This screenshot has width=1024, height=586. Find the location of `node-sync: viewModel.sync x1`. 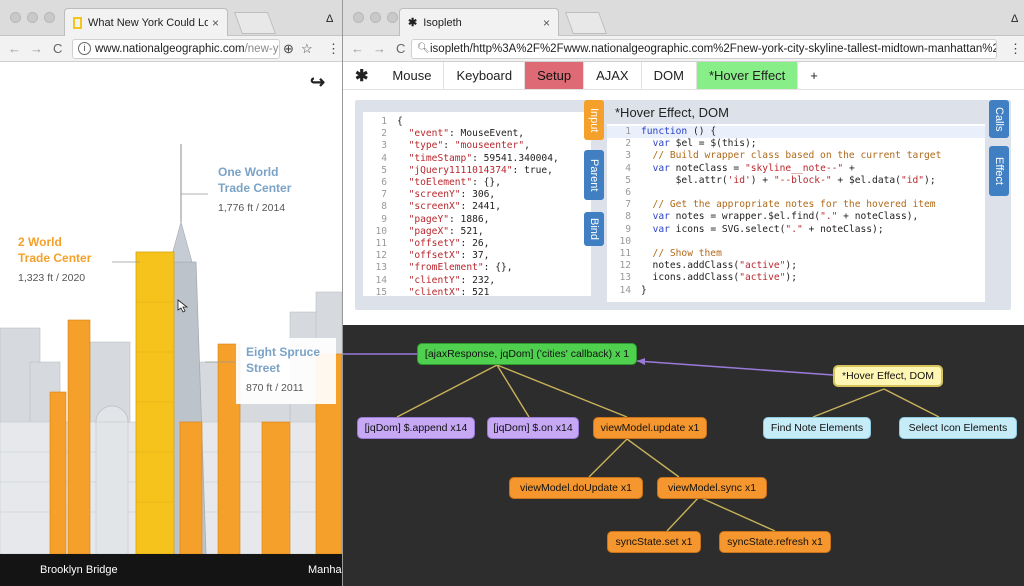

node-sync: viewModel.sync x1 is located at coordinates (712, 488).